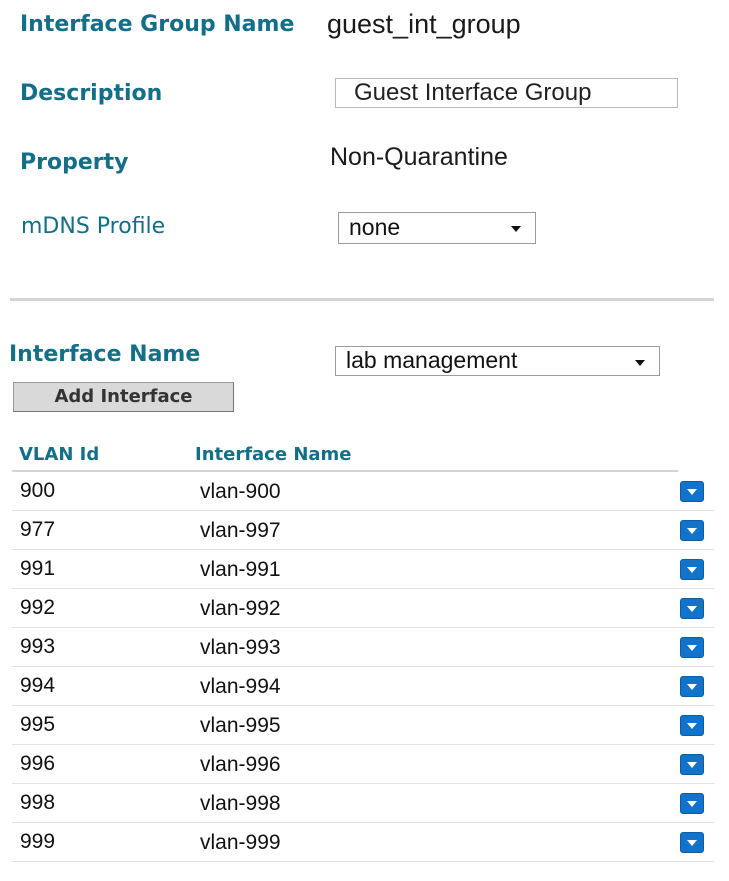 This screenshot has height=881, width=729. Describe the element at coordinates (38, 646) in the screenshot. I see `vlan-id-cell: 993` at that location.